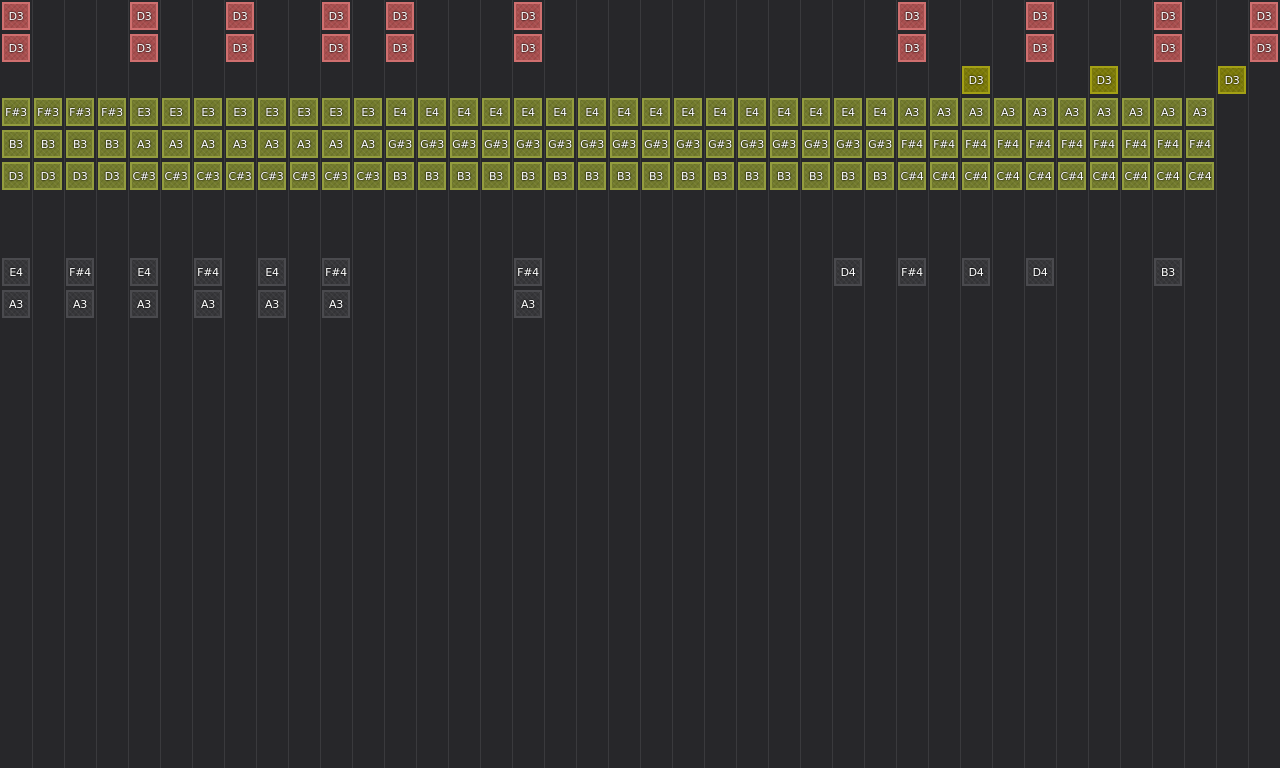  What do you see at coordinates (80, 272) in the screenshot?
I see `note-block-gray: F#4` at bounding box center [80, 272].